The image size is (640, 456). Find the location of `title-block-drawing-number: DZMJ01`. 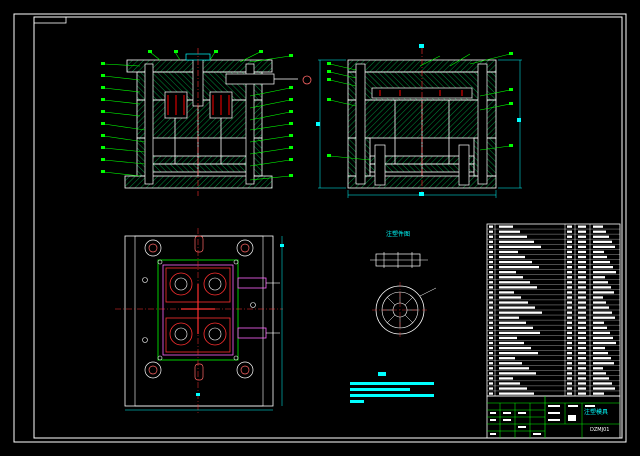

title-block-drawing-number: DZMJ01 is located at coordinates (600, 430).